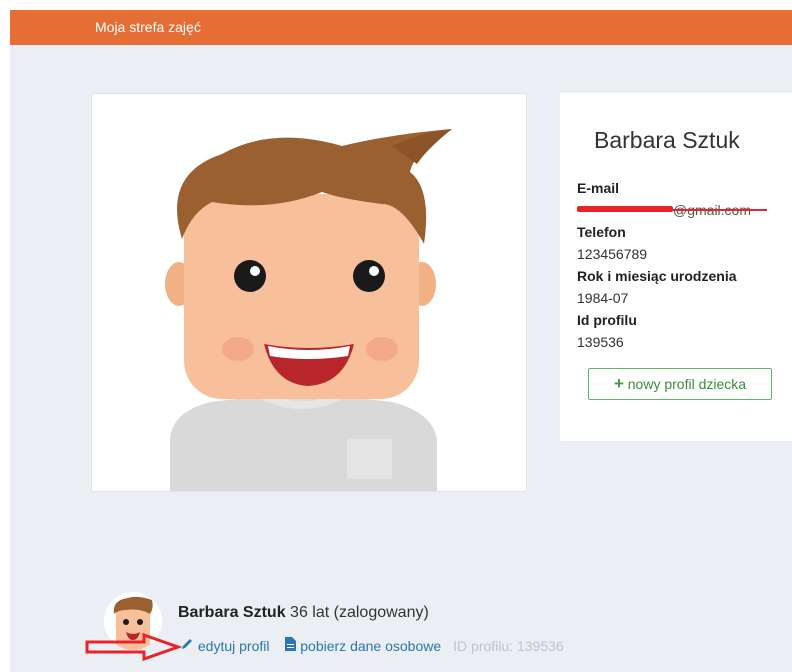 The width and height of the screenshot is (792, 672). What do you see at coordinates (250, 276) in the screenshot?
I see `avatar-left-eye` at bounding box center [250, 276].